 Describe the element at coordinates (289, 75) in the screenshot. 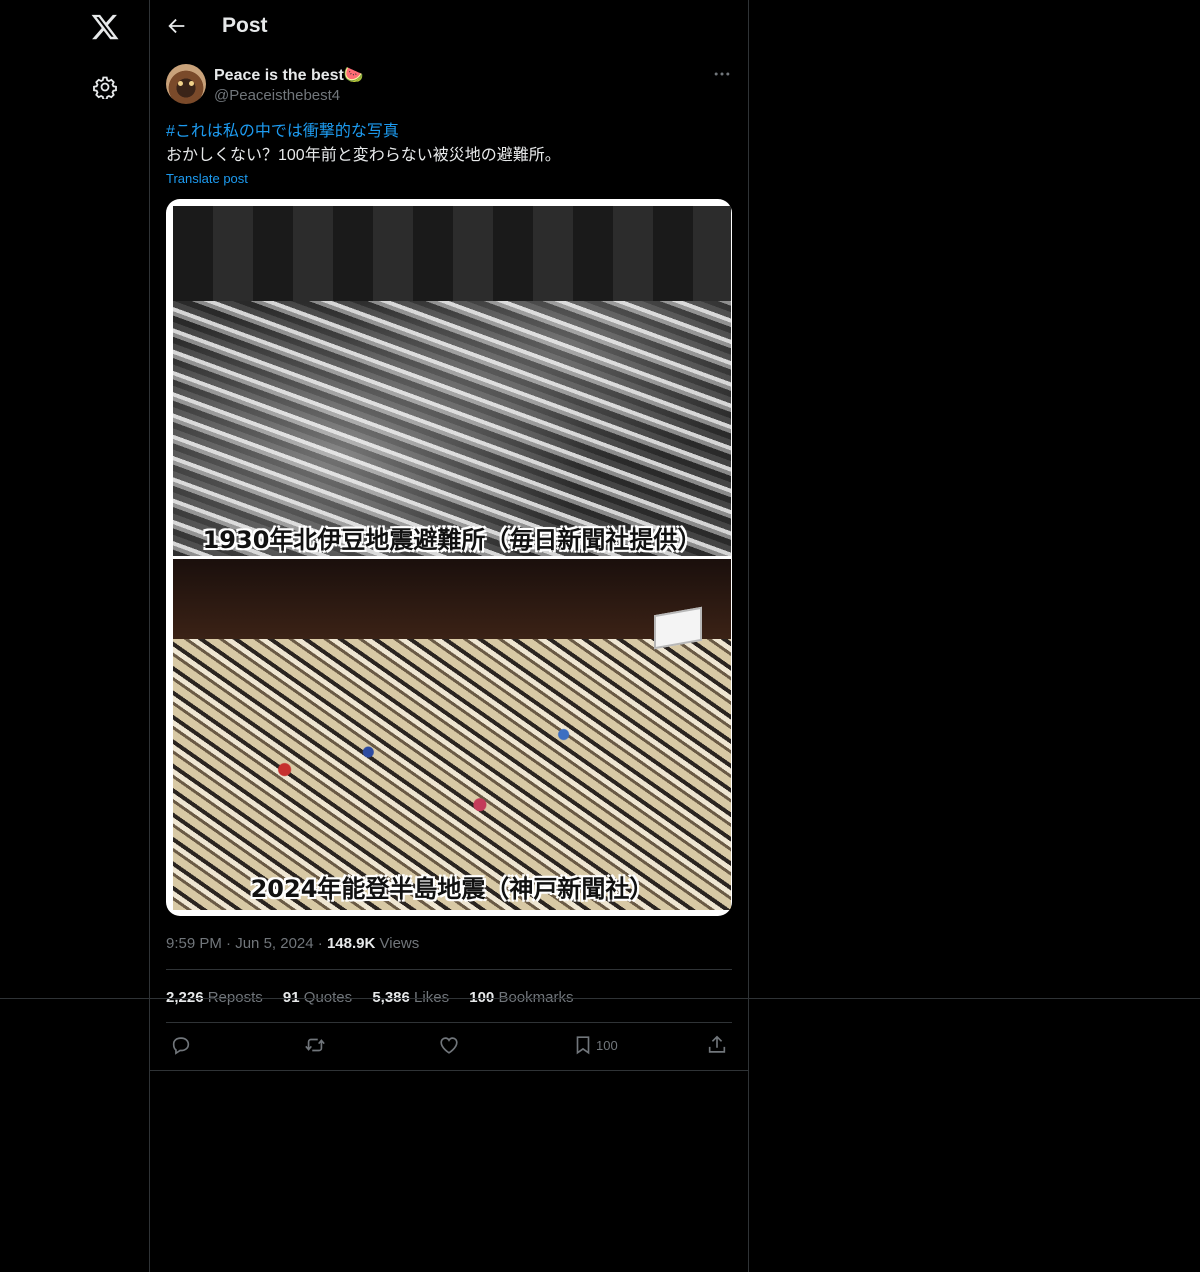

I see `display-name: Peace is the best🍉` at that location.